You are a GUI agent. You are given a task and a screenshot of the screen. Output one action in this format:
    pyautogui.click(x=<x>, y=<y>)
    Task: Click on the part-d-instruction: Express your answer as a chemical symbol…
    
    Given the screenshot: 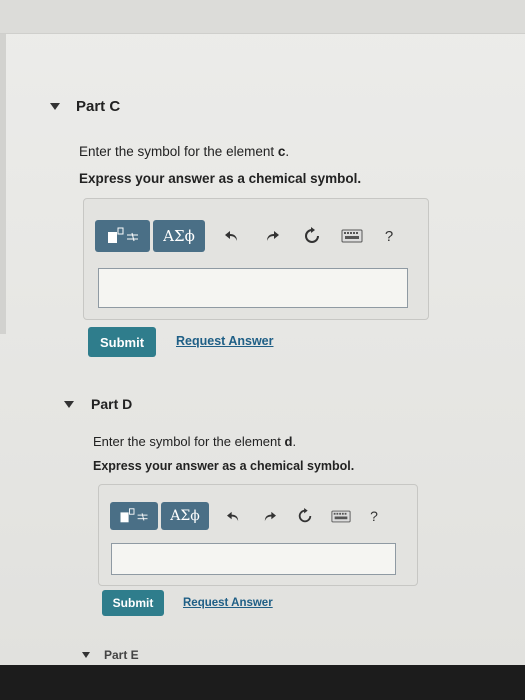 What is the action you would take?
    pyautogui.click(x=224, y=466)
    